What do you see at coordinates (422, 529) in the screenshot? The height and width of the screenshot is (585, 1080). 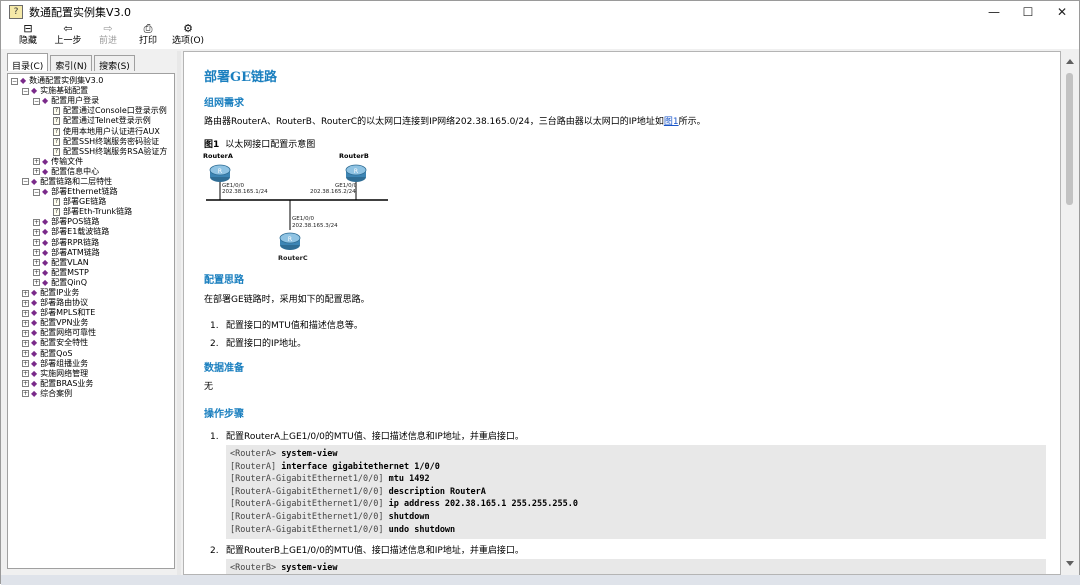 I see `code-command: undo shutdown` at bounding box center [422, 529].